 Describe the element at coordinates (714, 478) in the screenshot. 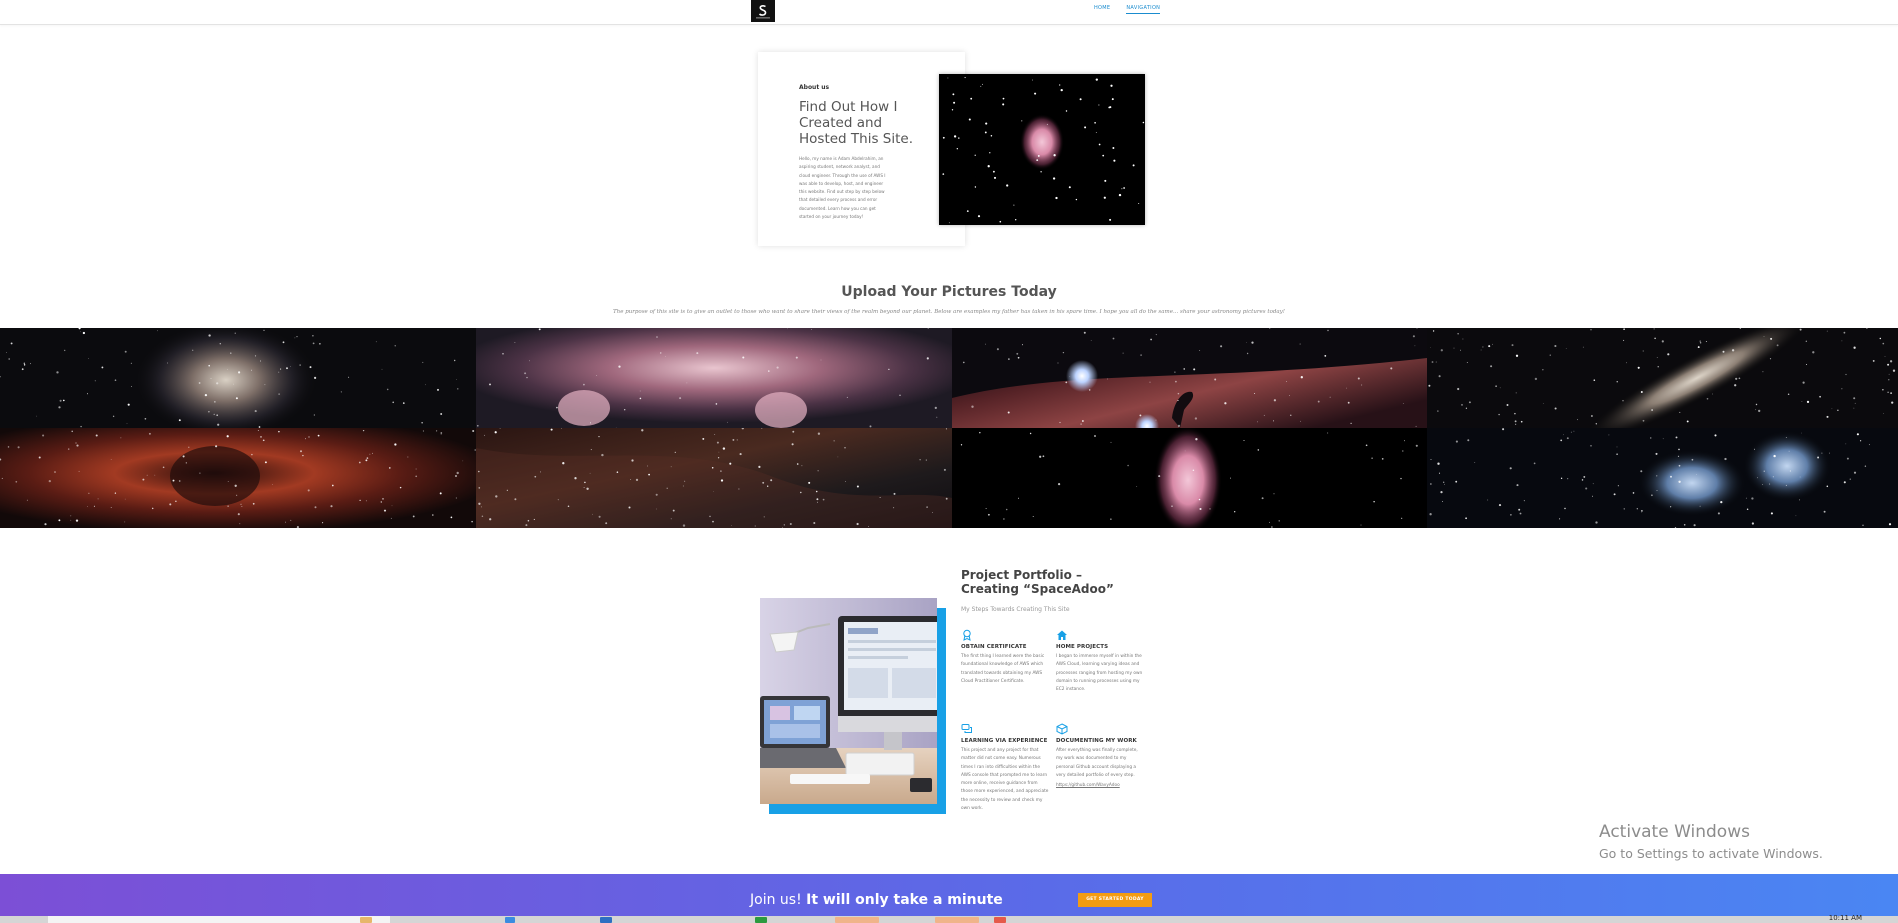

I see `gallery-photo-dark-nebula` at that location.